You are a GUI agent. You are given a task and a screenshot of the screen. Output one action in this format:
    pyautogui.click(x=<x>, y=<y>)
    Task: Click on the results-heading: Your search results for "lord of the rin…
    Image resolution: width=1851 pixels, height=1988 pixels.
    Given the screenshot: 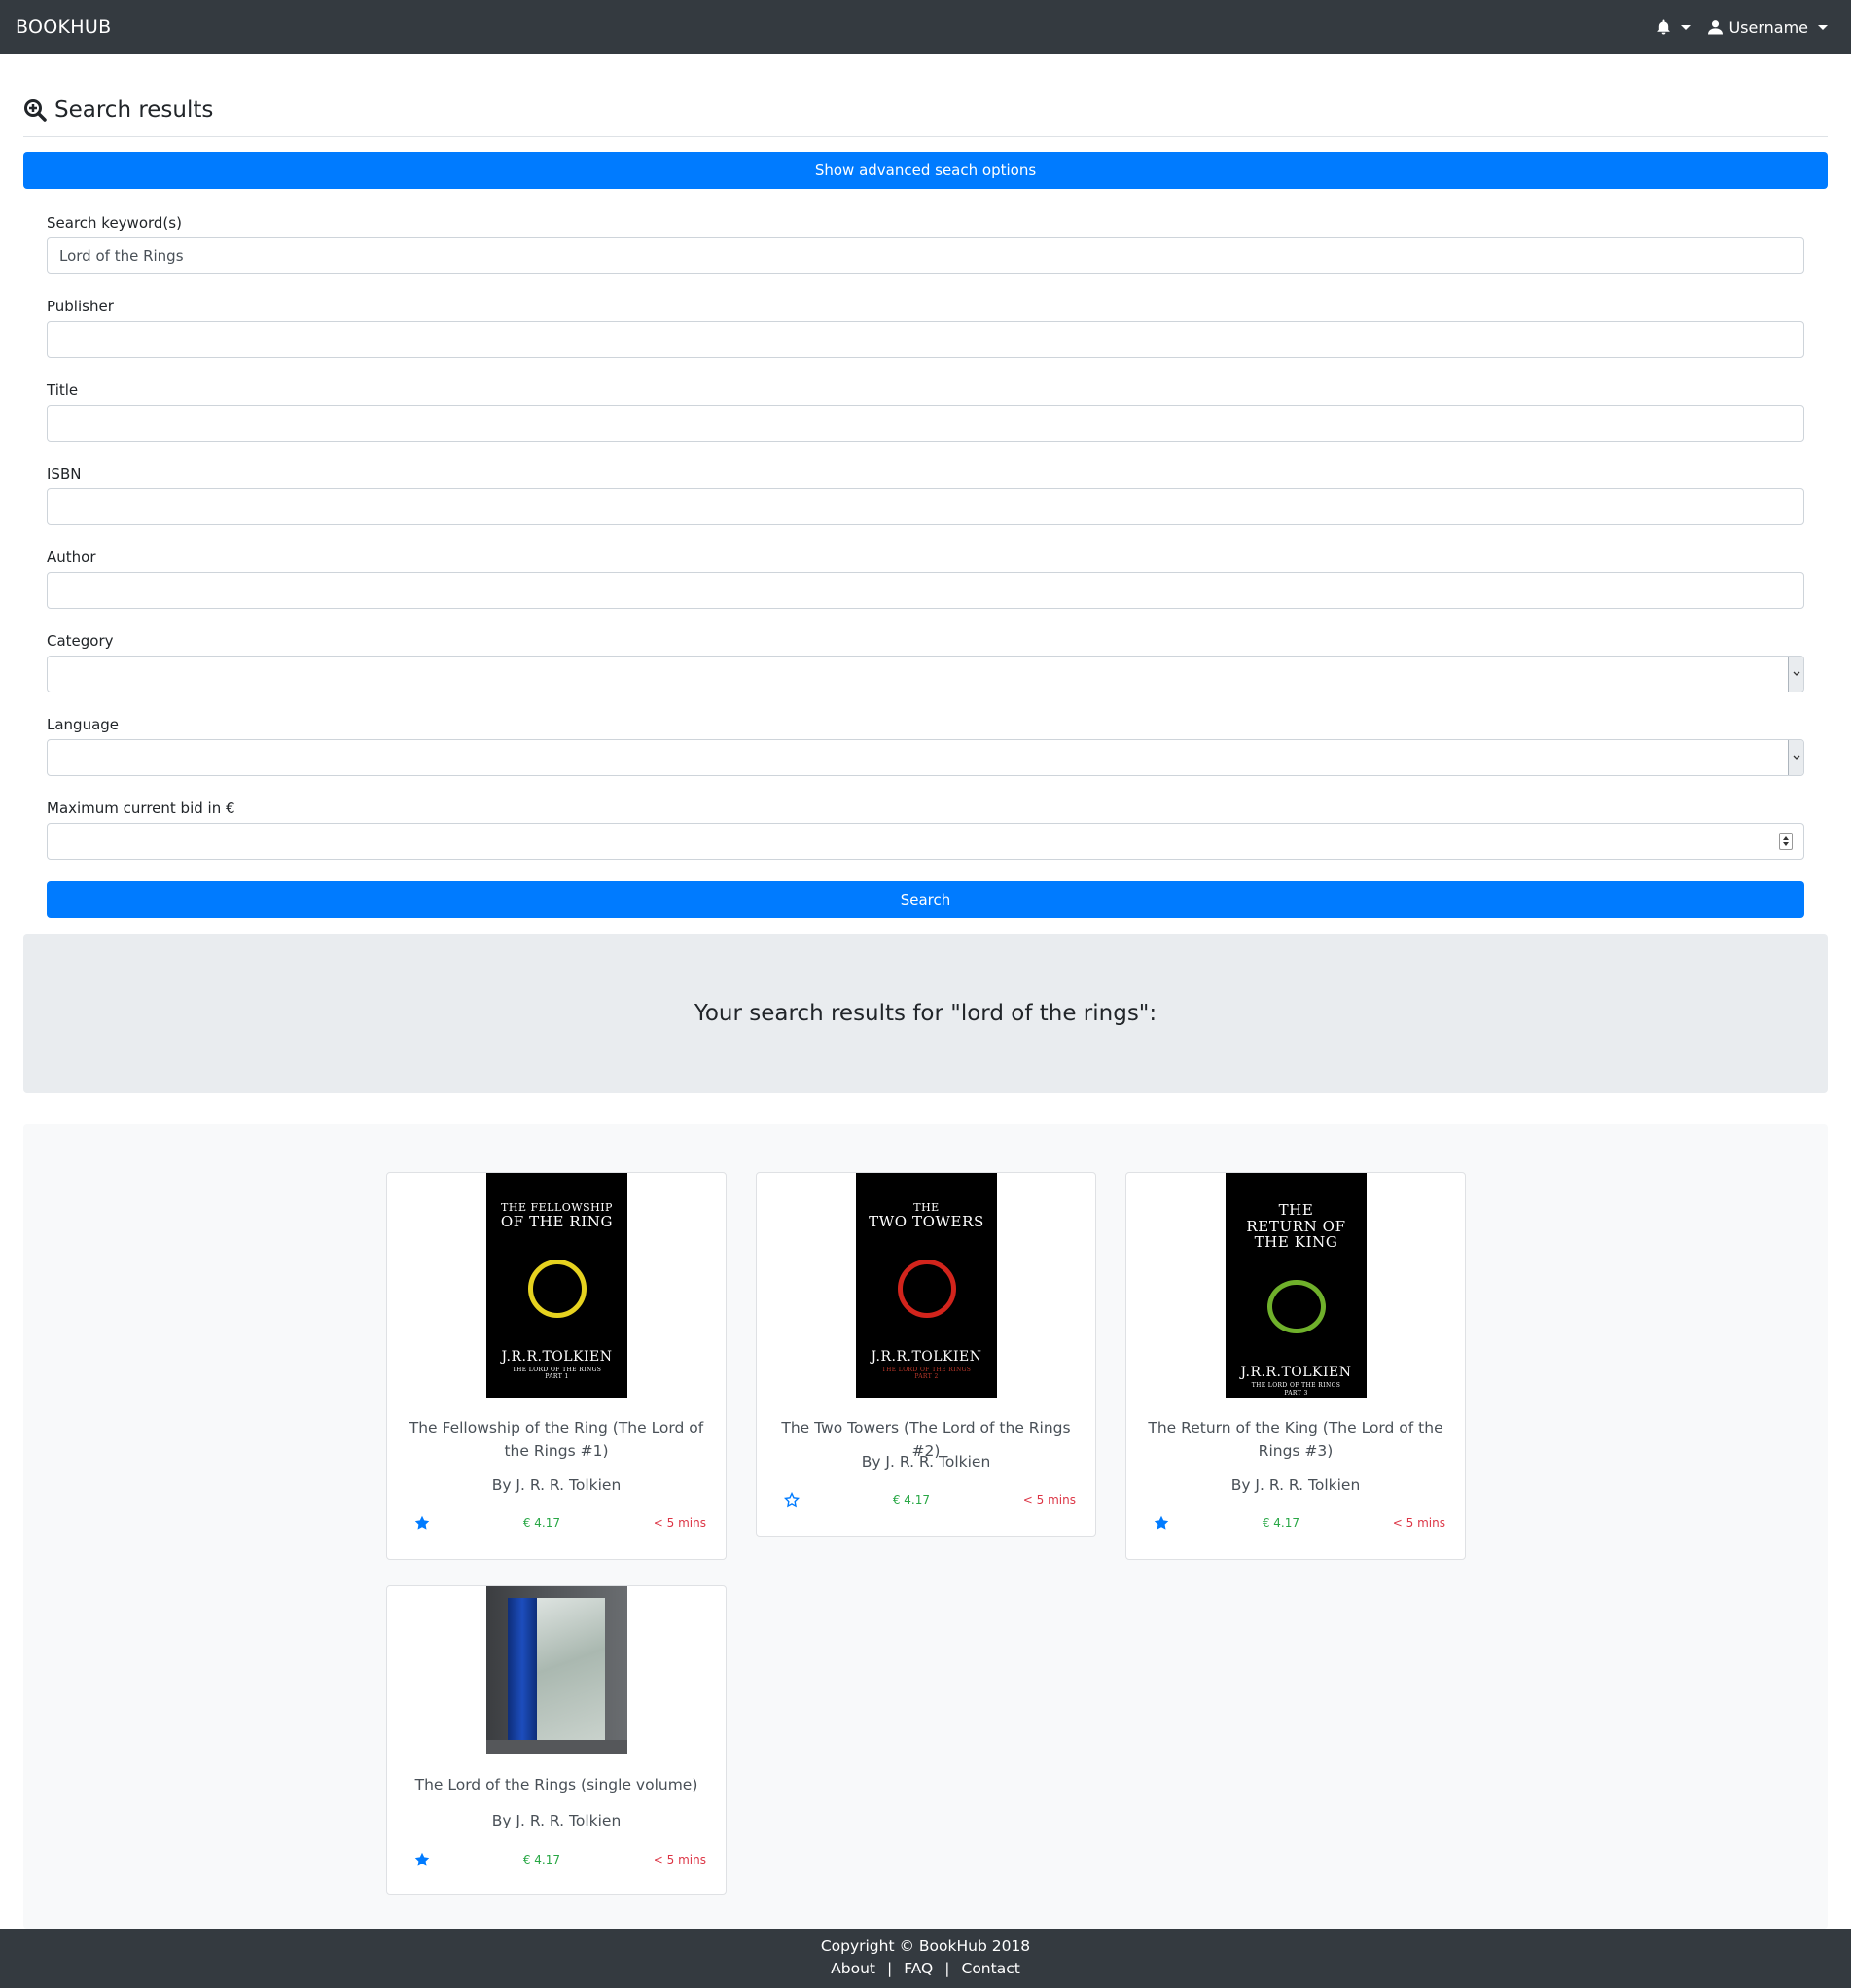 What is the action you would take?
    pyautogui.click(x=925, y=1013)
    